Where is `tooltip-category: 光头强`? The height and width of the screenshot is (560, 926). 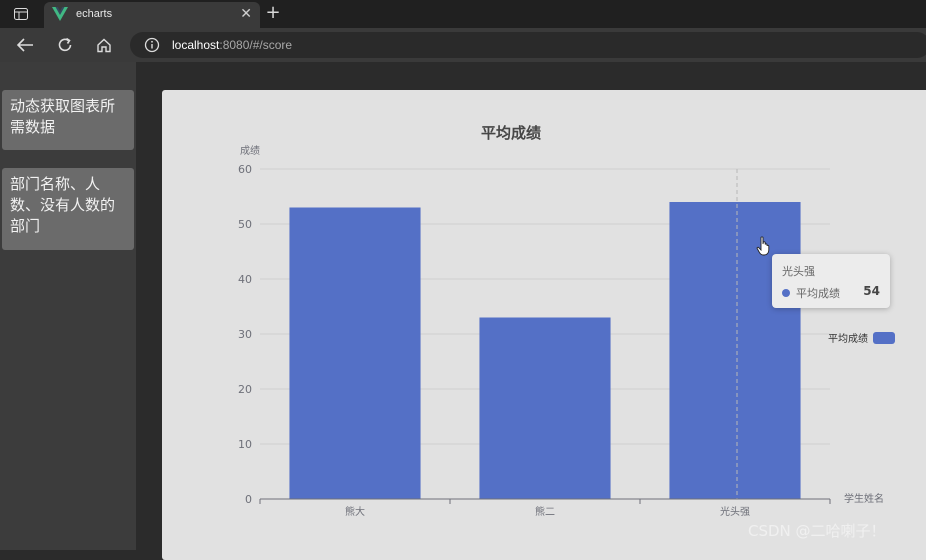
tooltip-category: 光头强 is located at coordinates (798, 271).